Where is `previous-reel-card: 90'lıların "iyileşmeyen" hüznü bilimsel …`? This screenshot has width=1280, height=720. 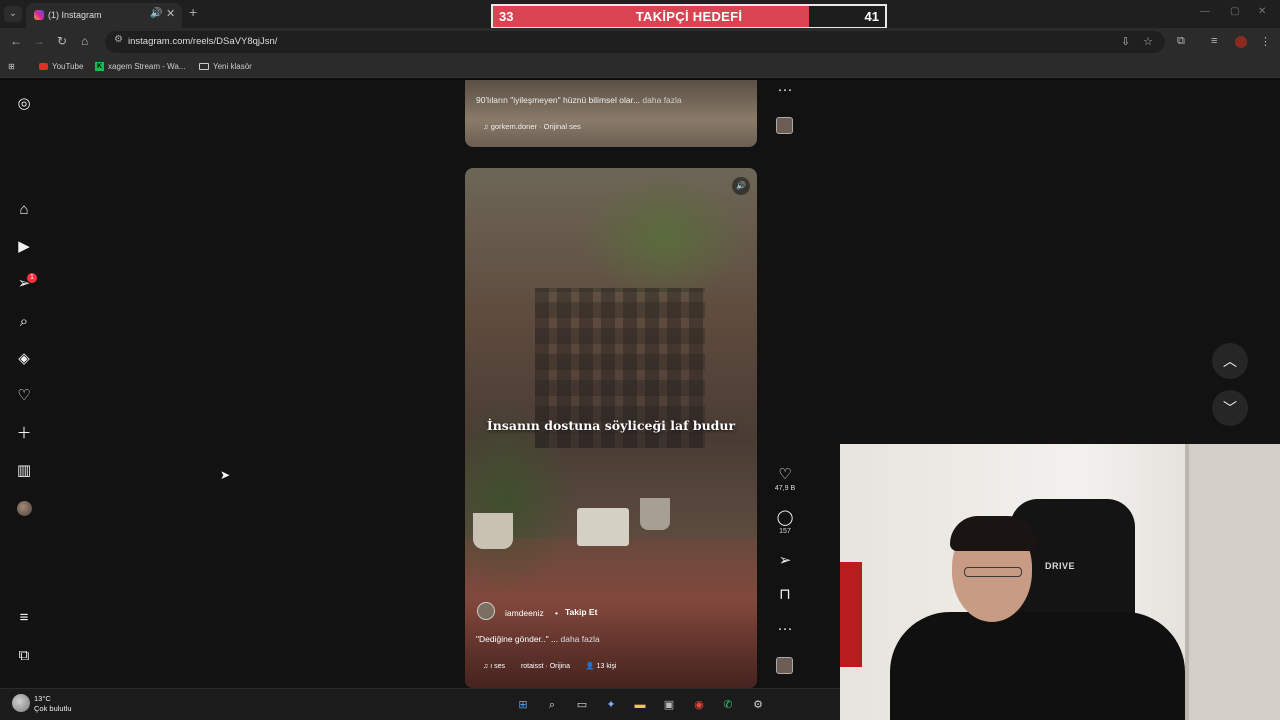
previous-reel-card: 90'lıların "iyileşmeyen" hüznü bilimsel … is located at coordinates (611, 113).